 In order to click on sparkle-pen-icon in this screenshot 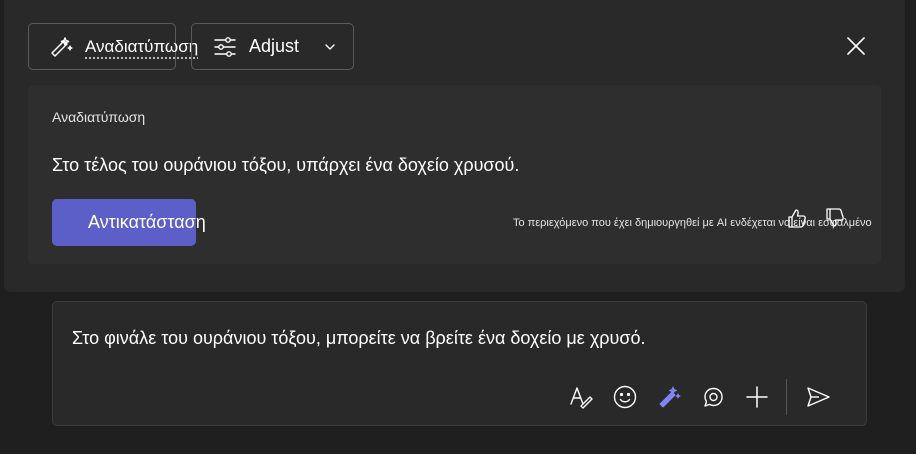, I will do `click(60, 47)`.